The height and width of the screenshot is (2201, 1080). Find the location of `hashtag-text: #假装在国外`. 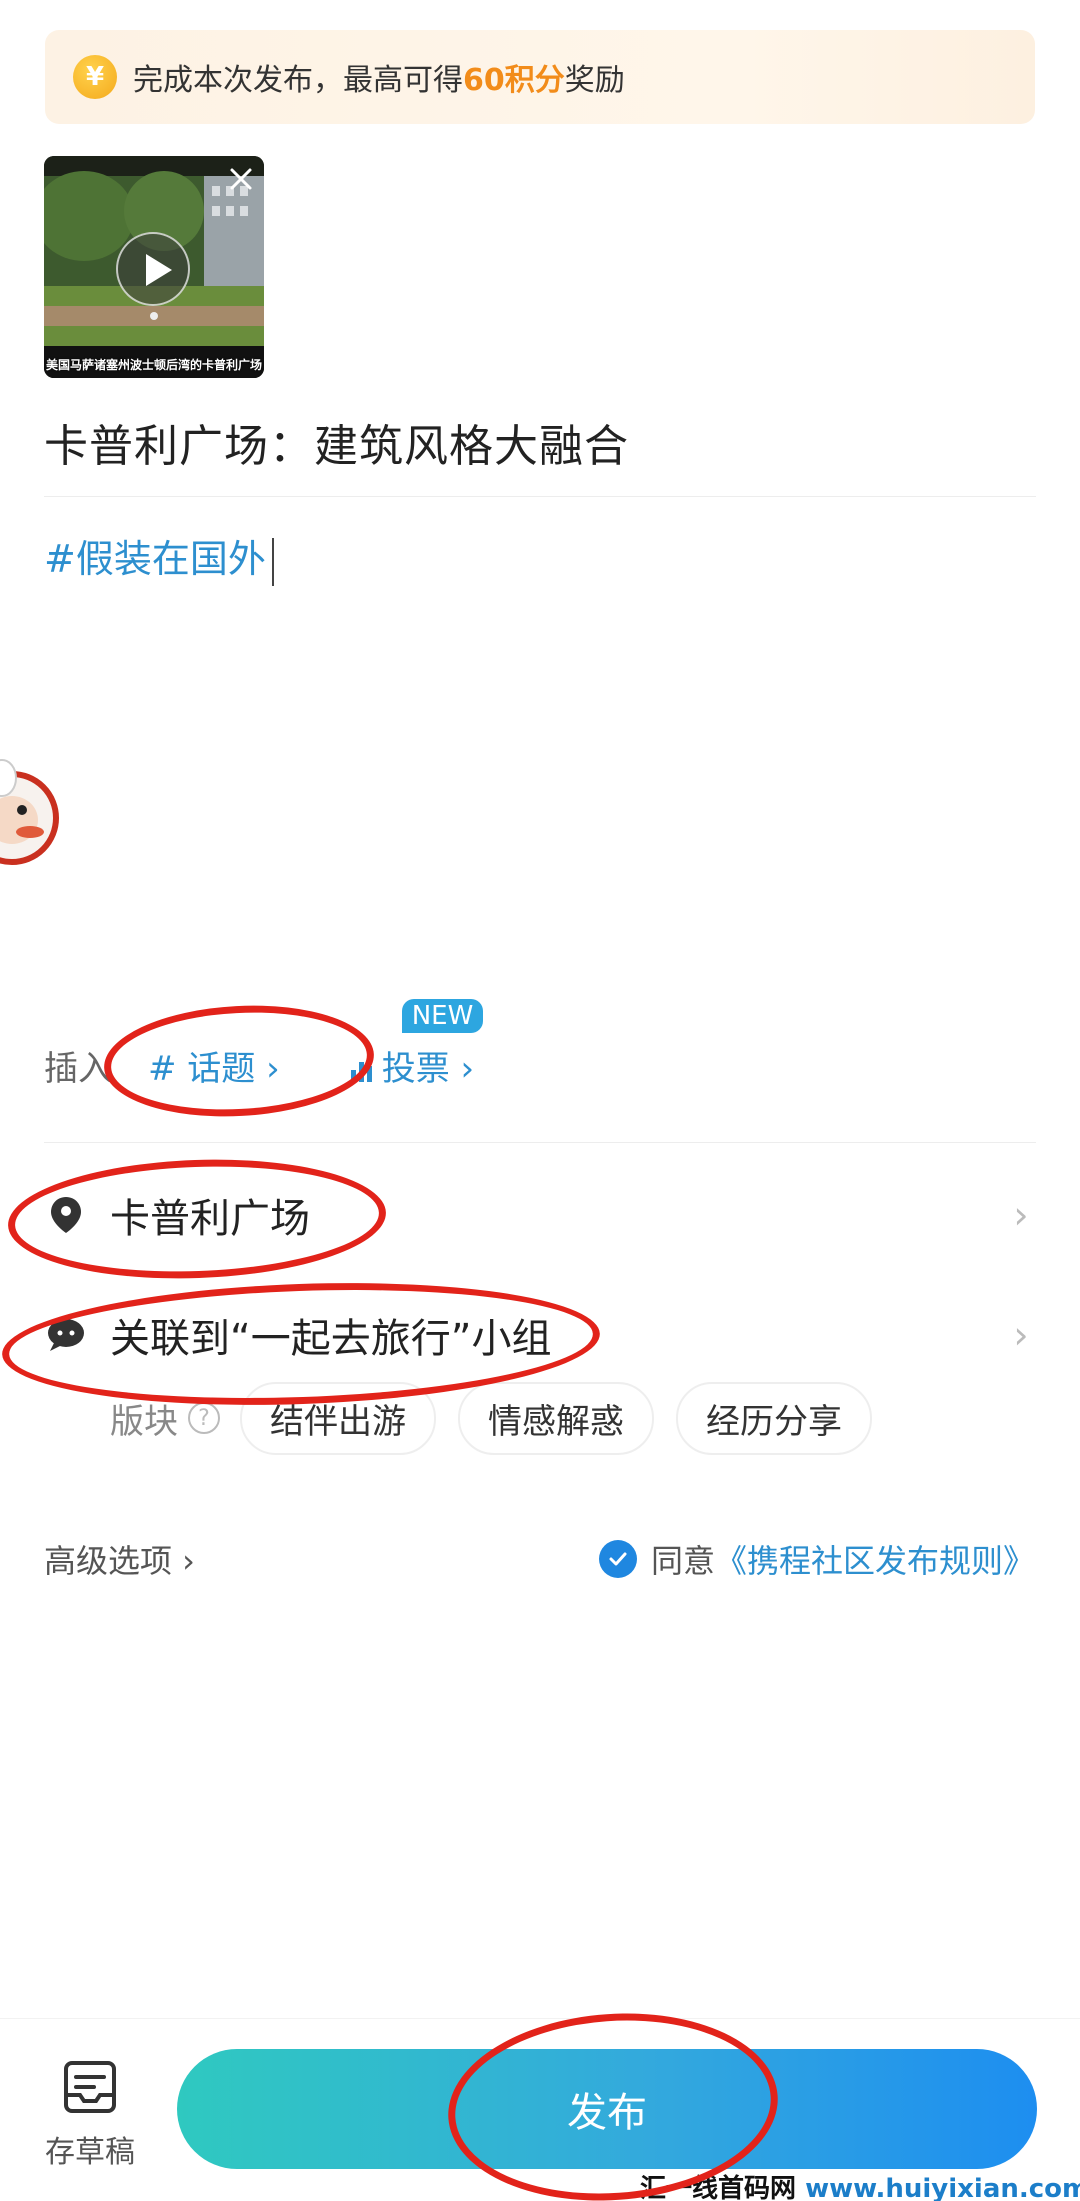

hashtag-text: #假装在国外 is located at coordinates (155, 559).